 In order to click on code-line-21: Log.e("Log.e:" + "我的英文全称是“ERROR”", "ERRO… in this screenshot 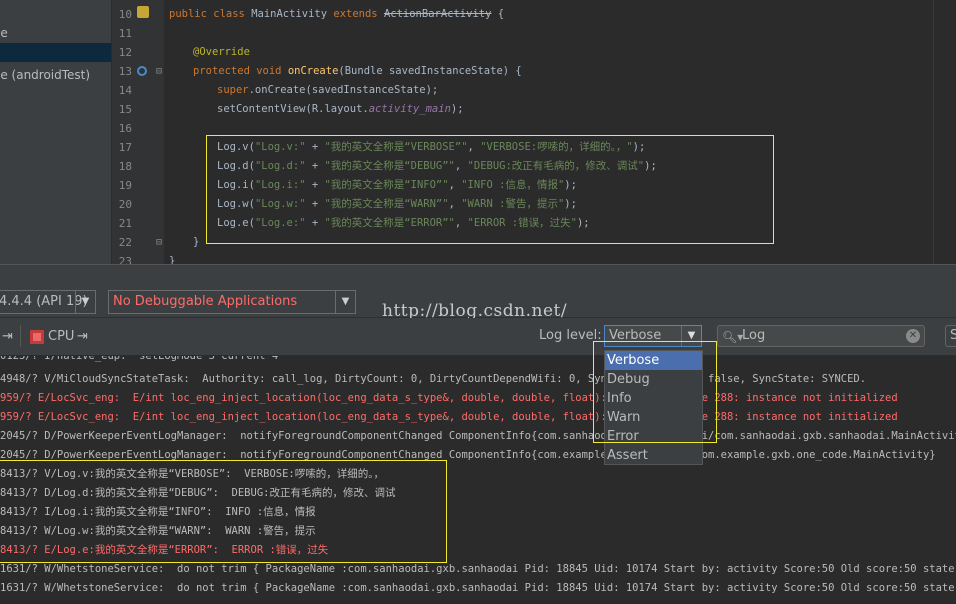, I will do `click(403, 223)`.